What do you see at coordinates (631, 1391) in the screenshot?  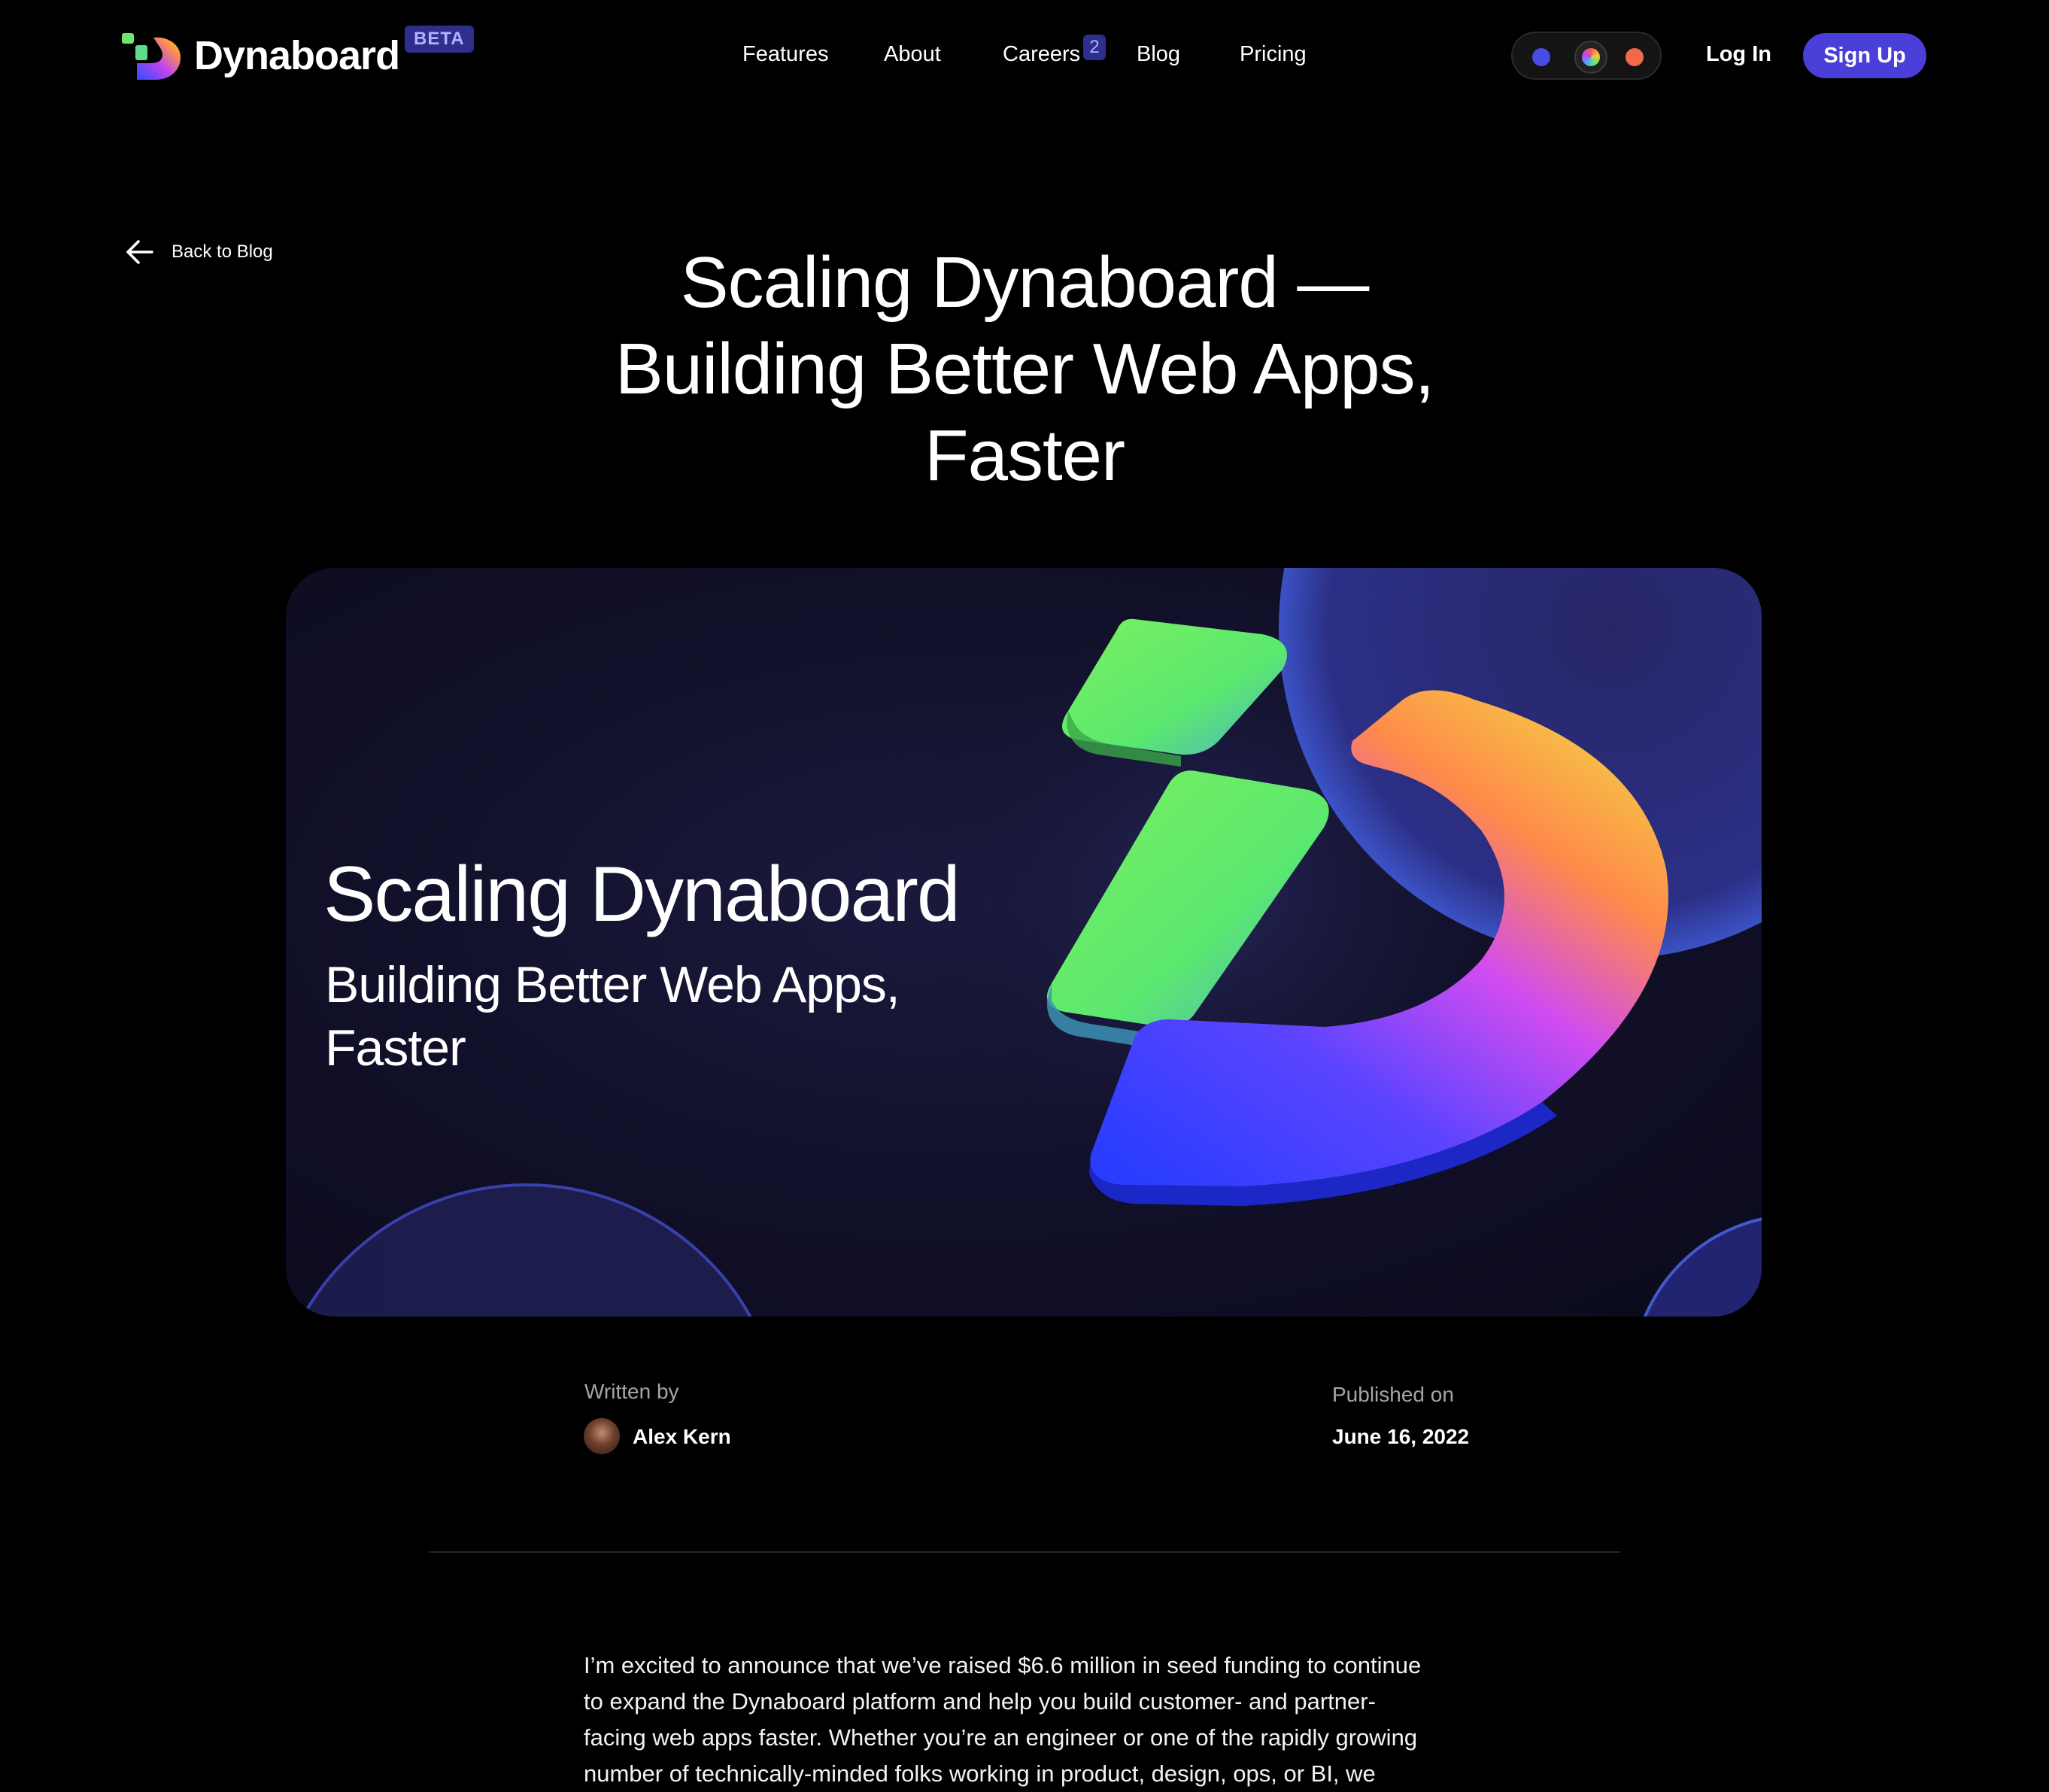 I see `written-by-label: Written by` at bounding box center [631, 1391].